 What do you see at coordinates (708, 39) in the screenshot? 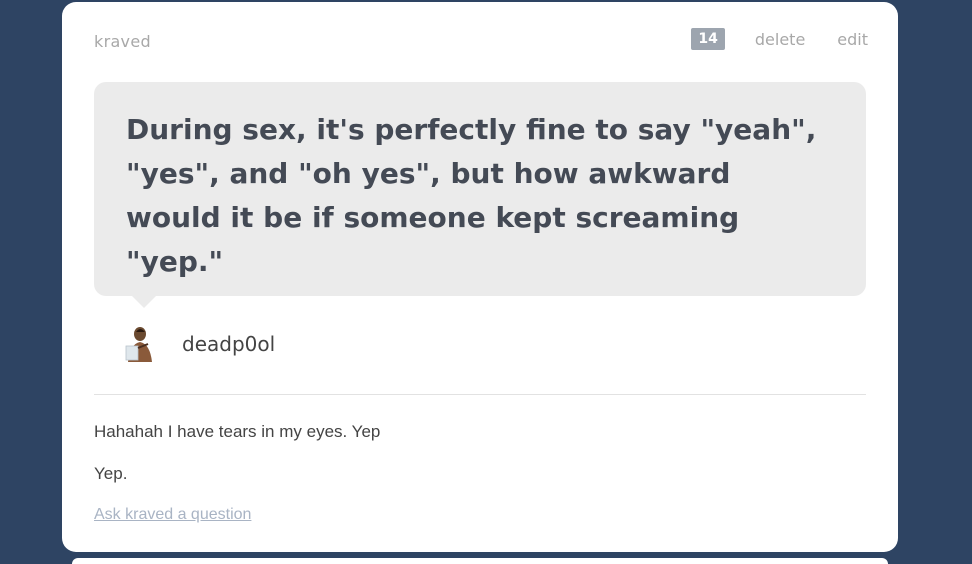
I see `note-count-badge: 14` at bounding box center [708, 39].